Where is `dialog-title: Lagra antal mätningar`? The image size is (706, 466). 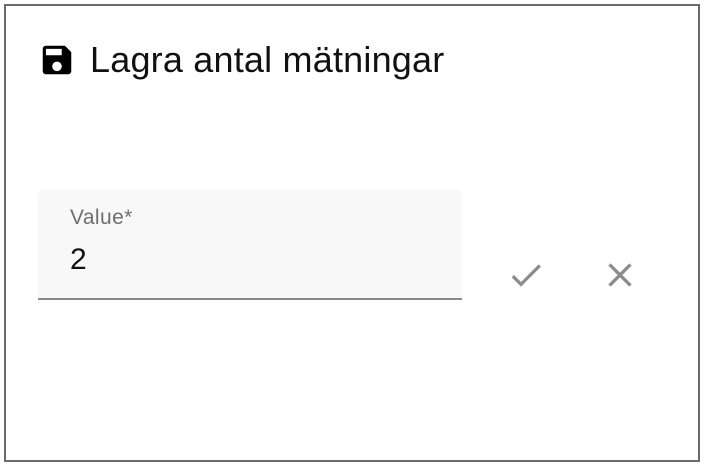
dialog-title: Lagra antal mätningar is located at coordinates (267, 59).